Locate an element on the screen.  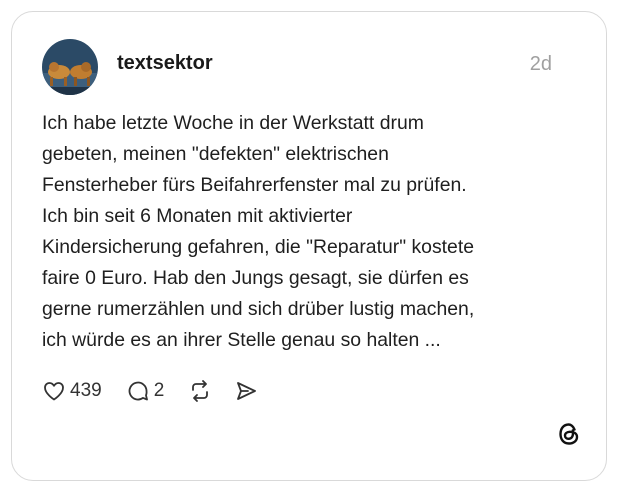
repost-button is located at coordinates (200, 391).